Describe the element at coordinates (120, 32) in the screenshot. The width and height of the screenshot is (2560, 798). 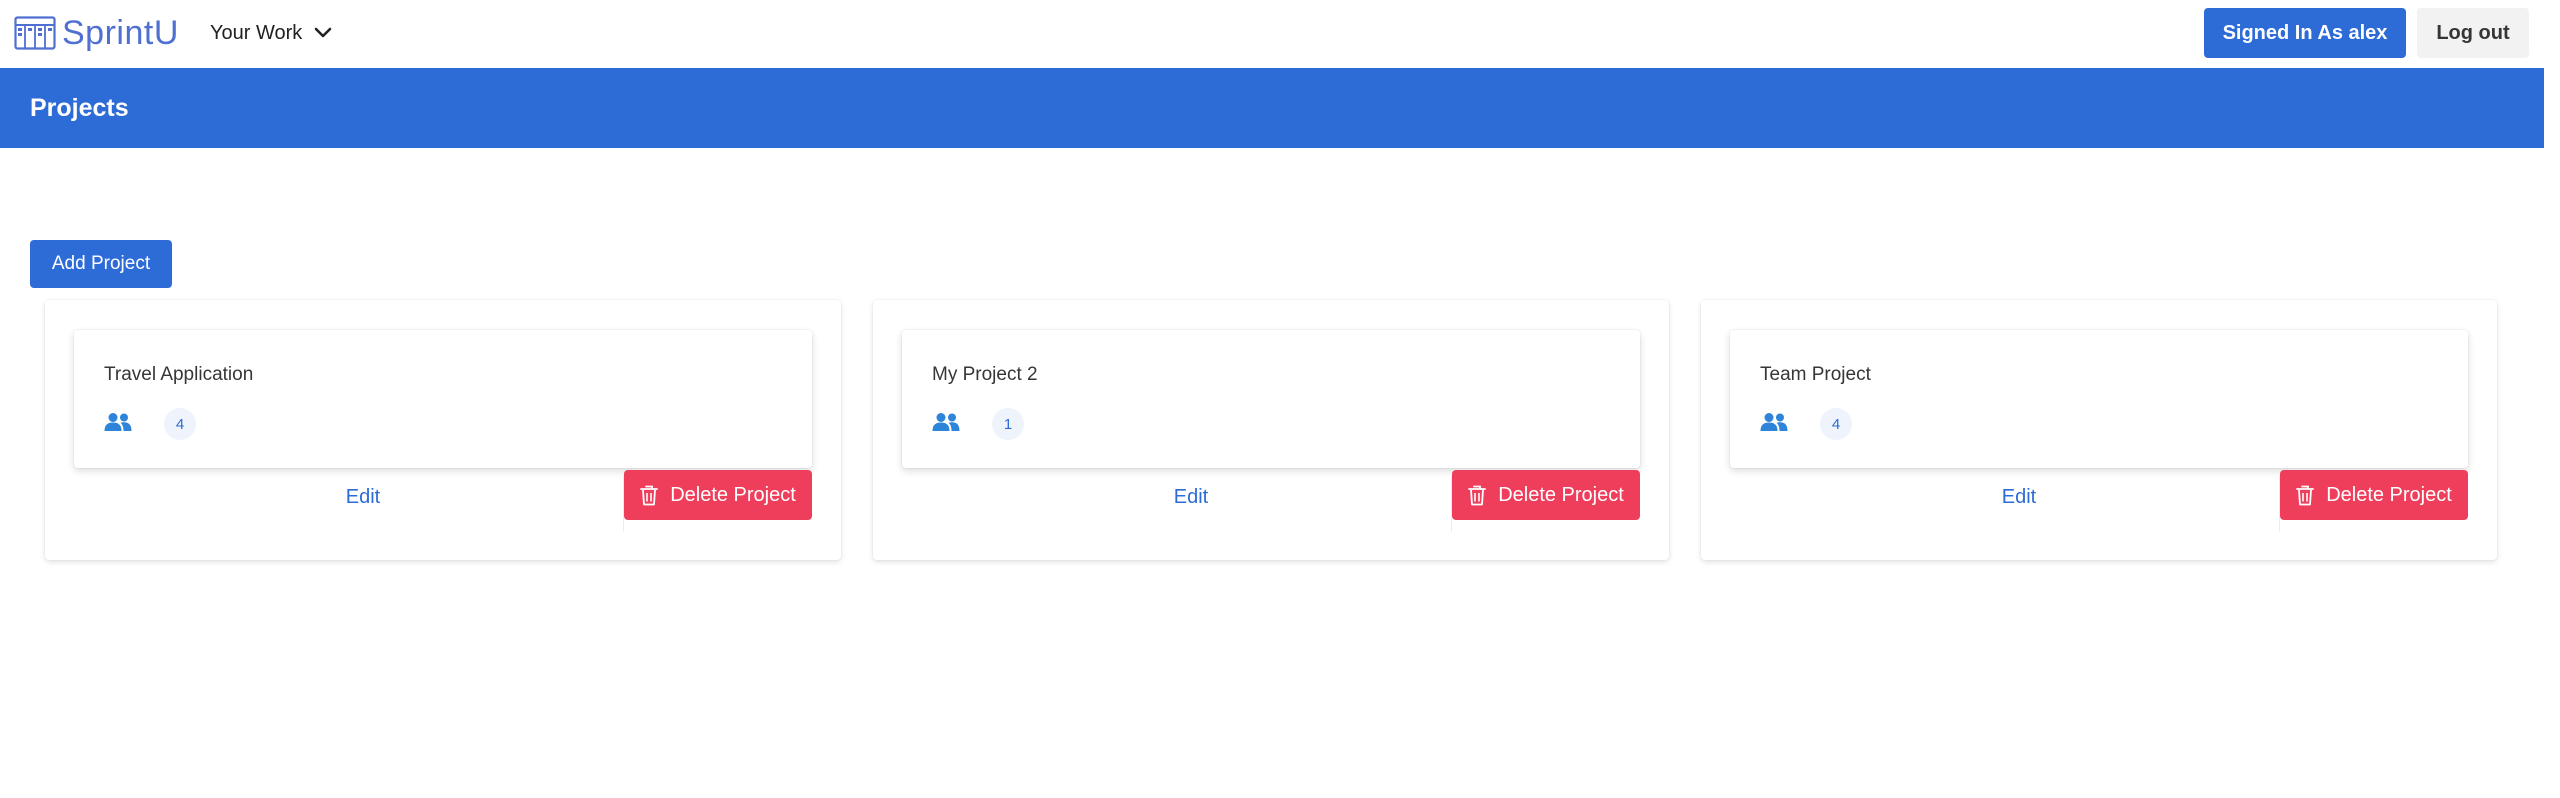
I see `brand-name: SprintU` at that location.